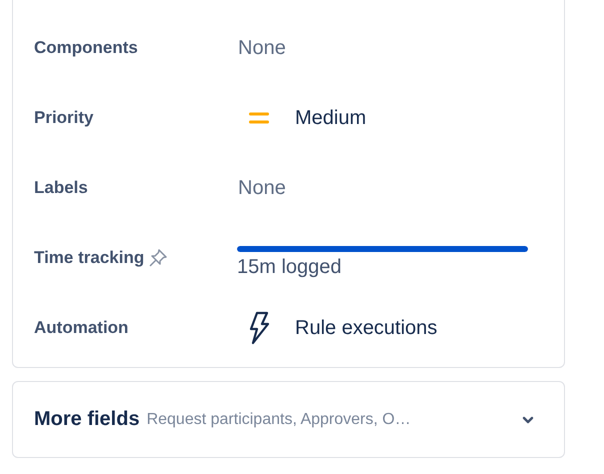 The height and width of the screenshot is (474, 604). I want to click on field-label: Components, so click(86, 48).